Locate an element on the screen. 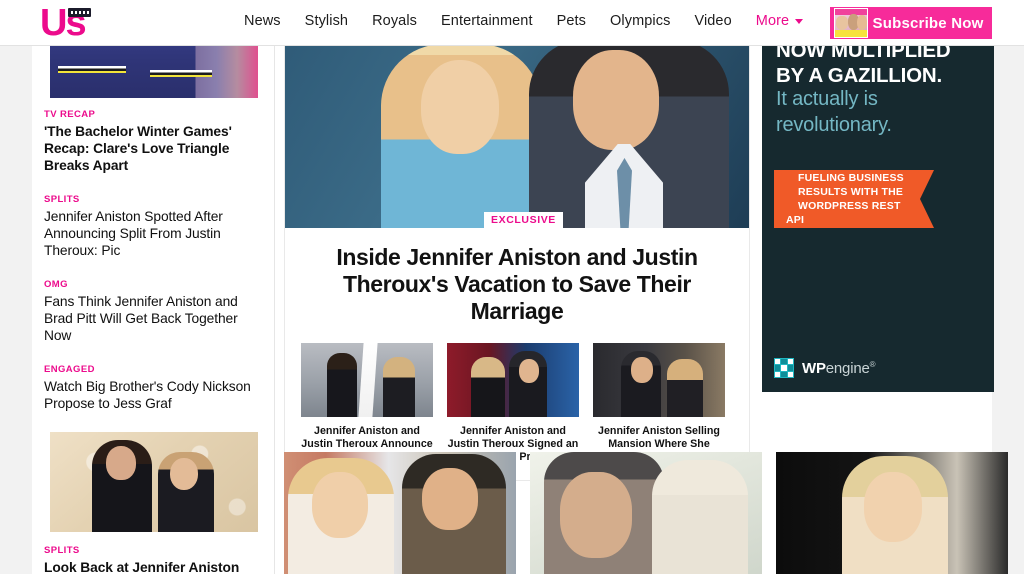 This screenshot has width=1024, height=574. wpengine-trademark: ® is located at coordinates (872, 364).